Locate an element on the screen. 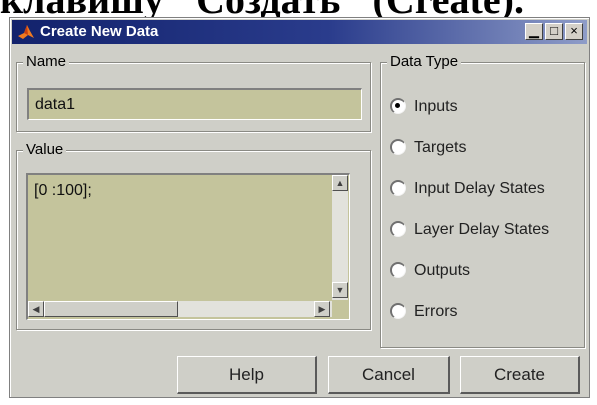 This screenshot has height=405, width=597. value-legend: Value is located at coordinates (45, 150).